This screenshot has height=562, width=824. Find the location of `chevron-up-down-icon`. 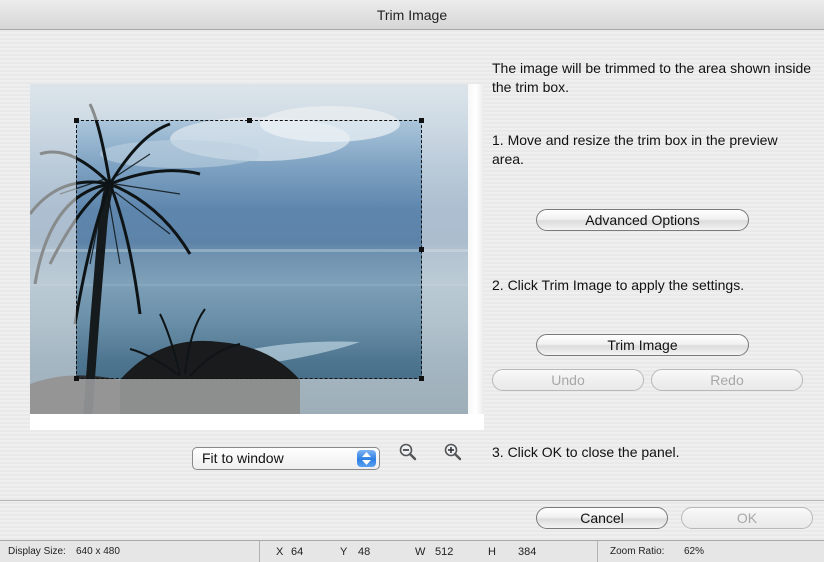

chevron-up-down-icon is located at coordinates (366, 458).